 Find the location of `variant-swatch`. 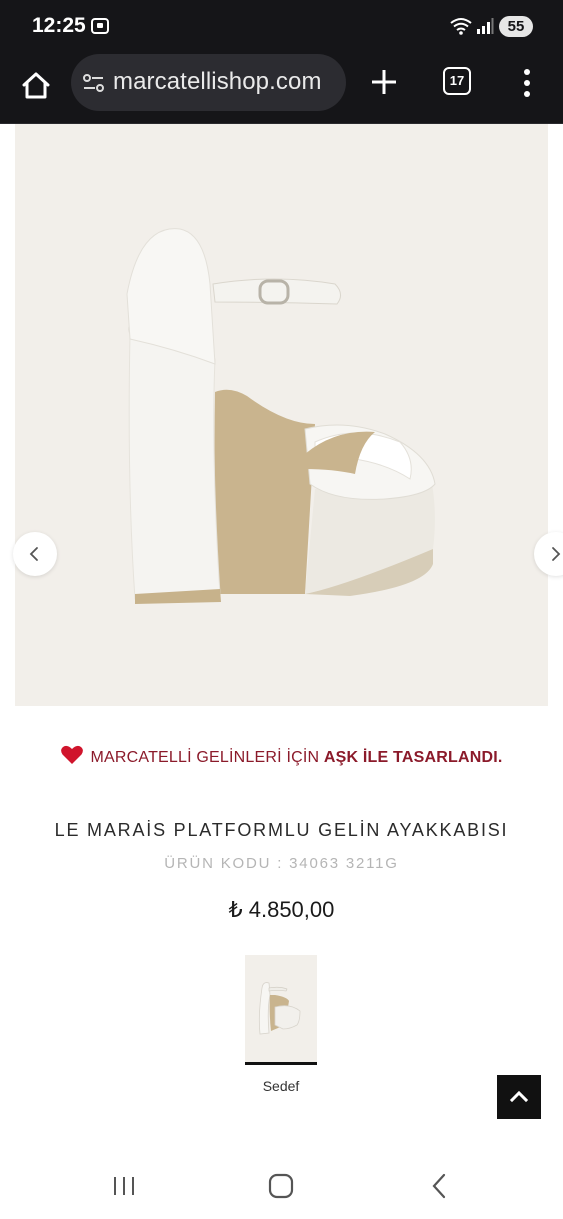

variant-swatch is located at coordinates (281, 1010).